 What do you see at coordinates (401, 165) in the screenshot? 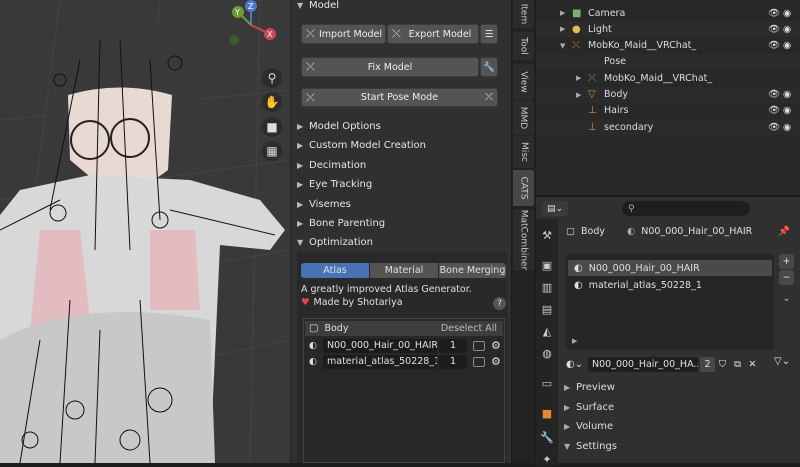
I see `section-decimation: ▶ Decimation` at bounding box center [401, 165].